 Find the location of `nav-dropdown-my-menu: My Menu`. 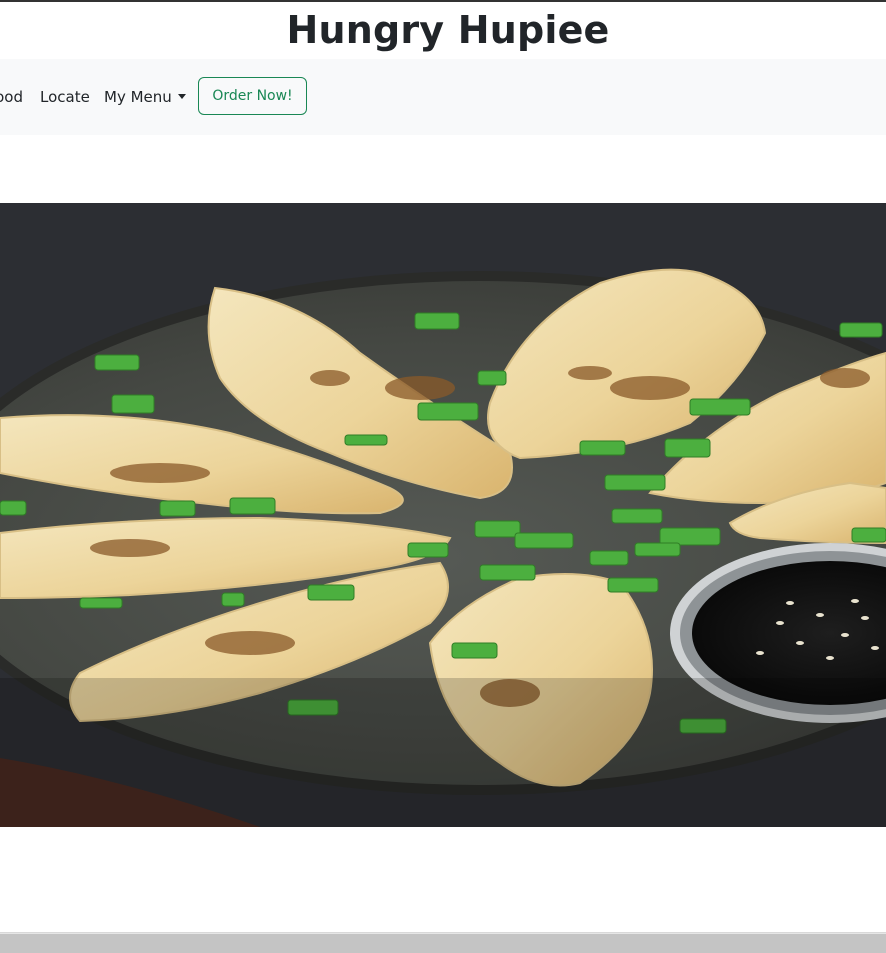

nav-dropdown-my-menu: My Menu is located at coordinates (145, 97).